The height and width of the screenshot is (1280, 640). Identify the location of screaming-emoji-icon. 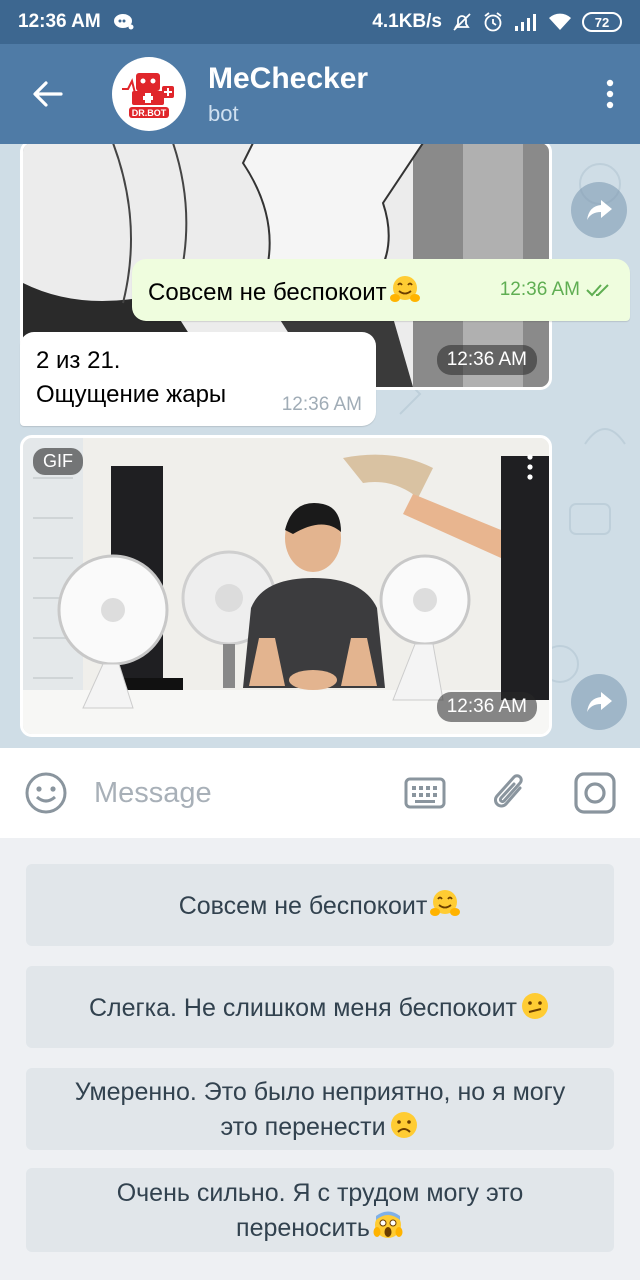
(388, 1224).